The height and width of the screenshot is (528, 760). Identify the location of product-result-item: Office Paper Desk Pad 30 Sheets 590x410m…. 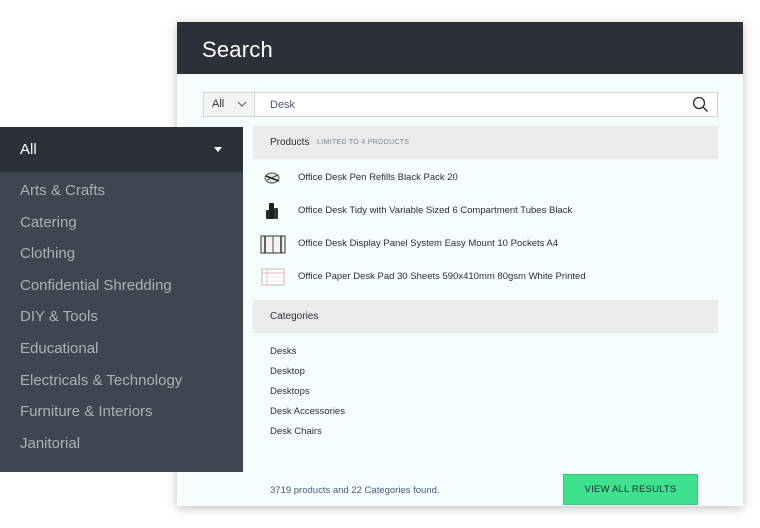
(485, 277).